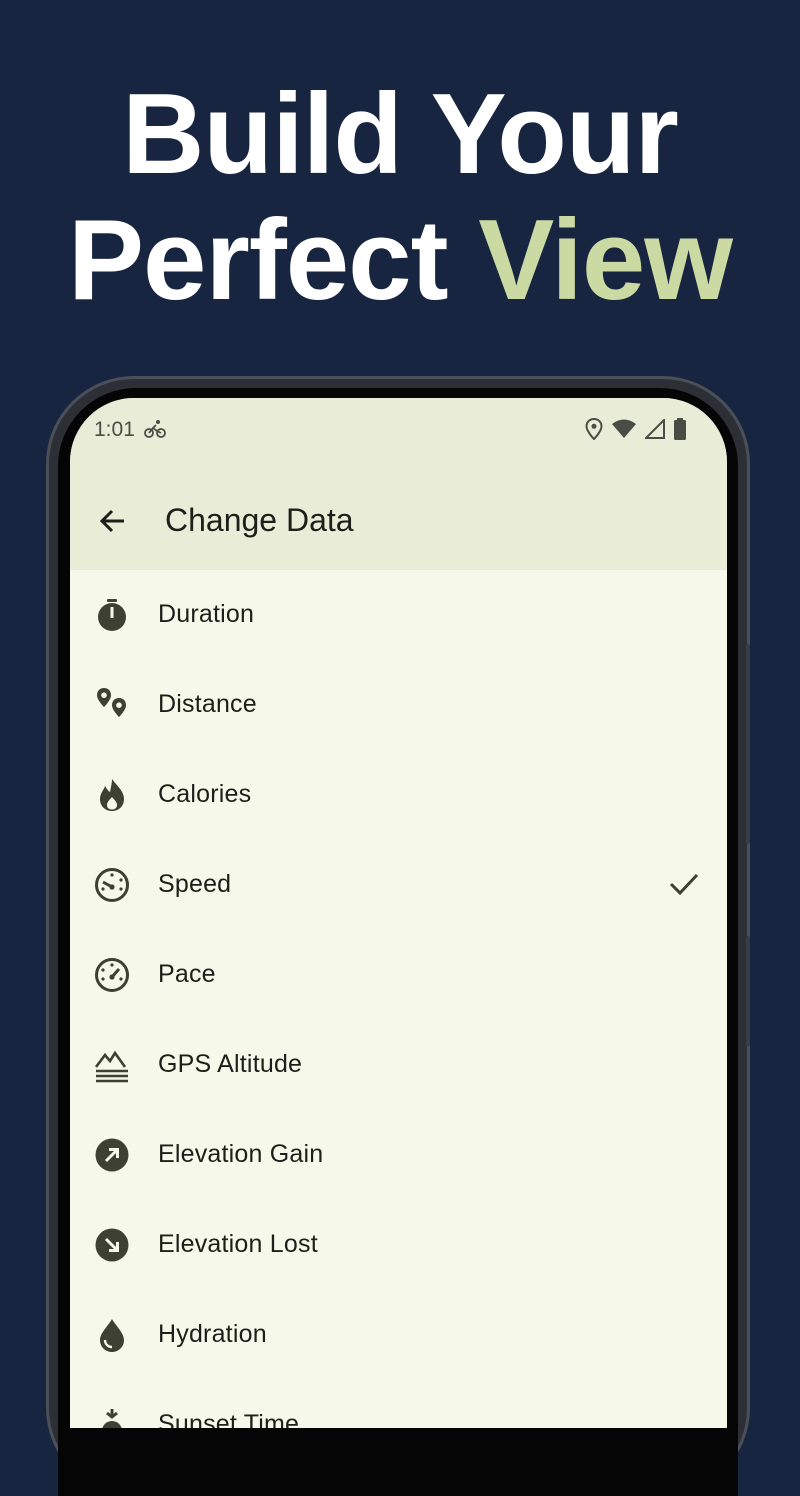 This screenshot has width=800, height=1496. I want to click on speedometer-icon, so click(112, 885).